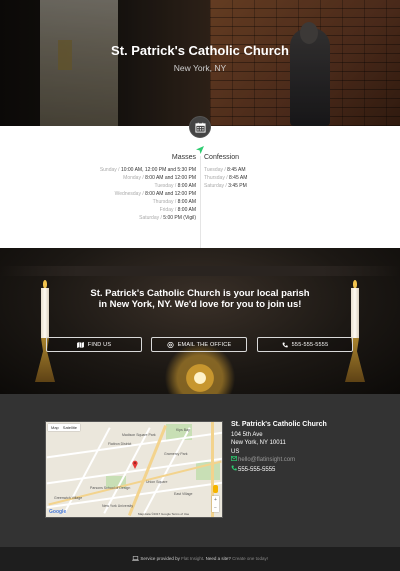 The image size is (400, 571). Describe the element at coordinates (235, 451) in the screenshot. I see `country: US` at that location.